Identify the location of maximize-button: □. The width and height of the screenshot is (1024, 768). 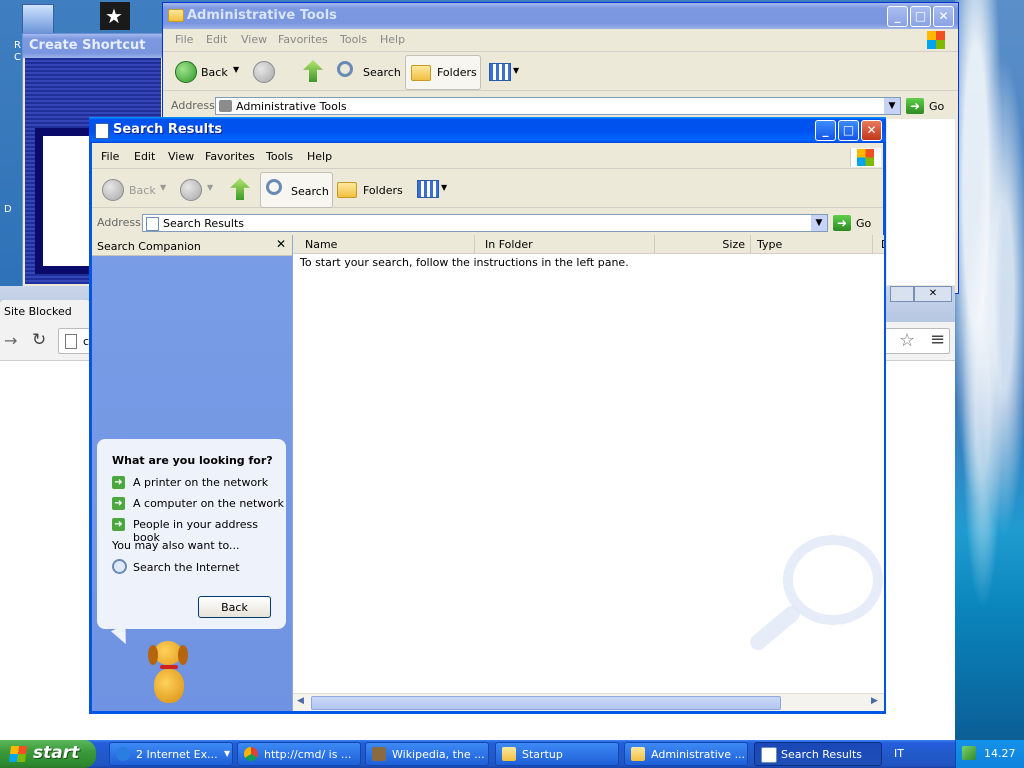
(920, 16).